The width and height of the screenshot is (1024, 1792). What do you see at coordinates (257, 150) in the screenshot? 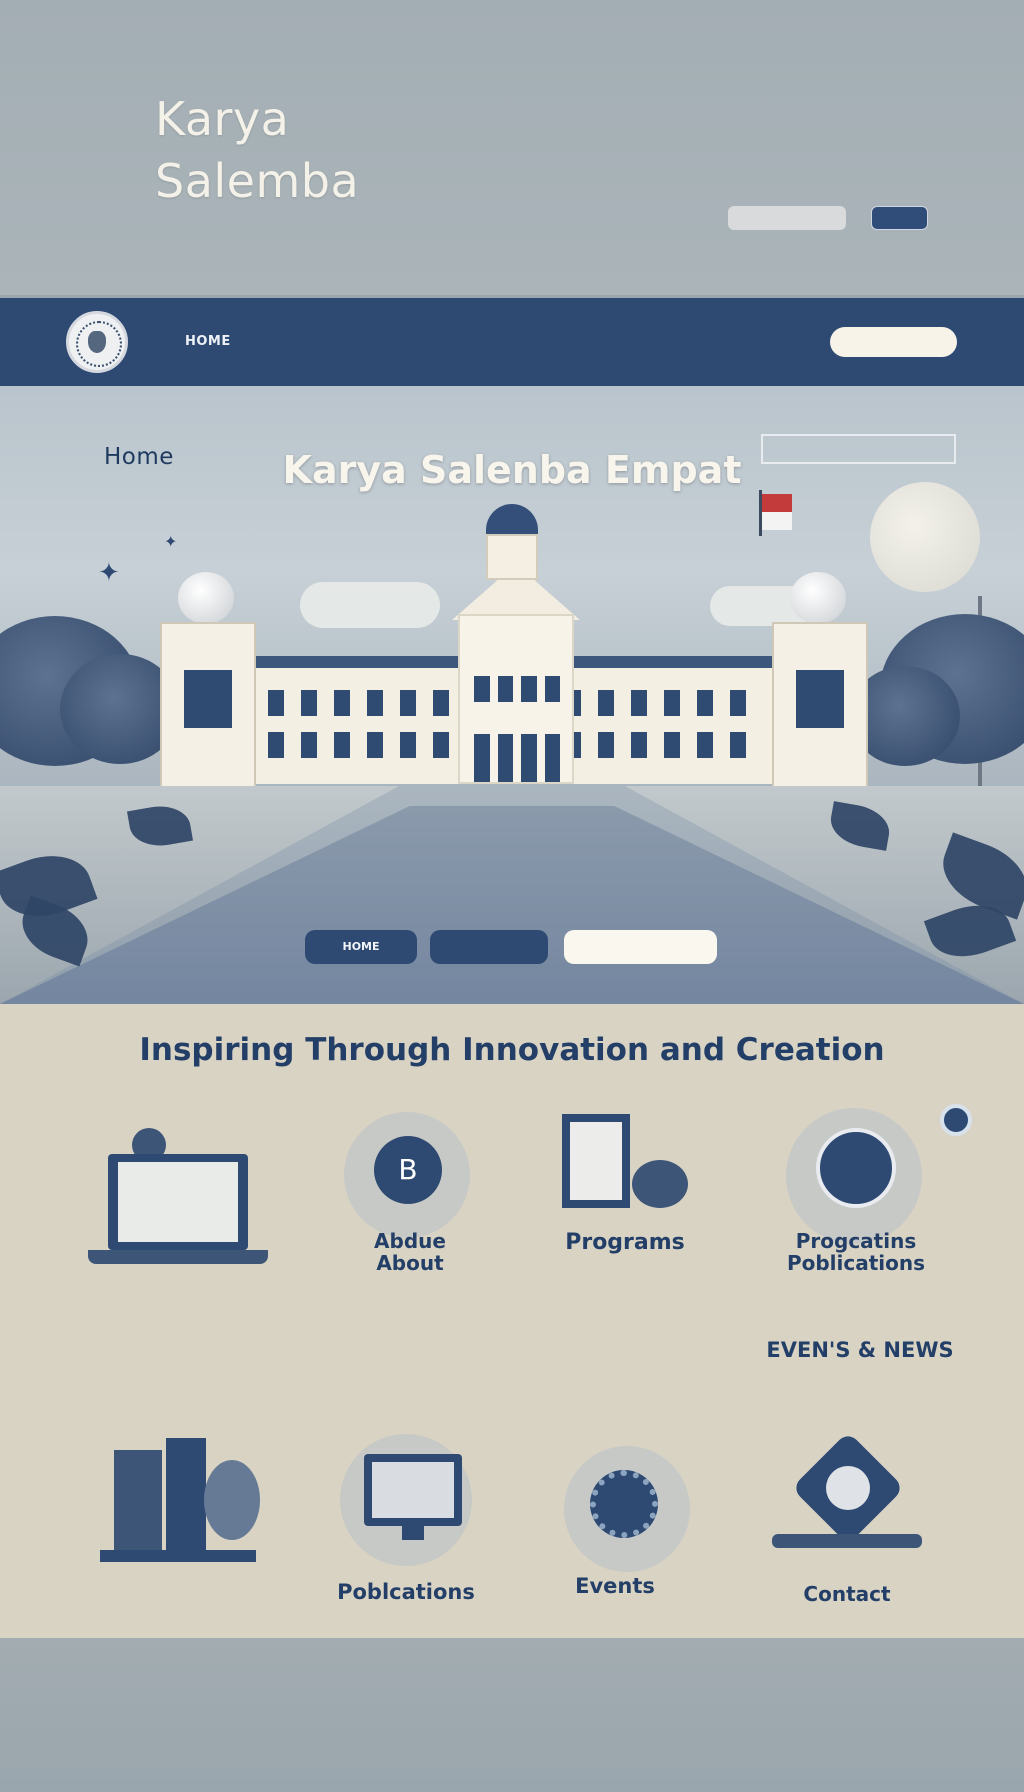
I see `site-brand: Karya Salemba` at bounding box center [257, 150].